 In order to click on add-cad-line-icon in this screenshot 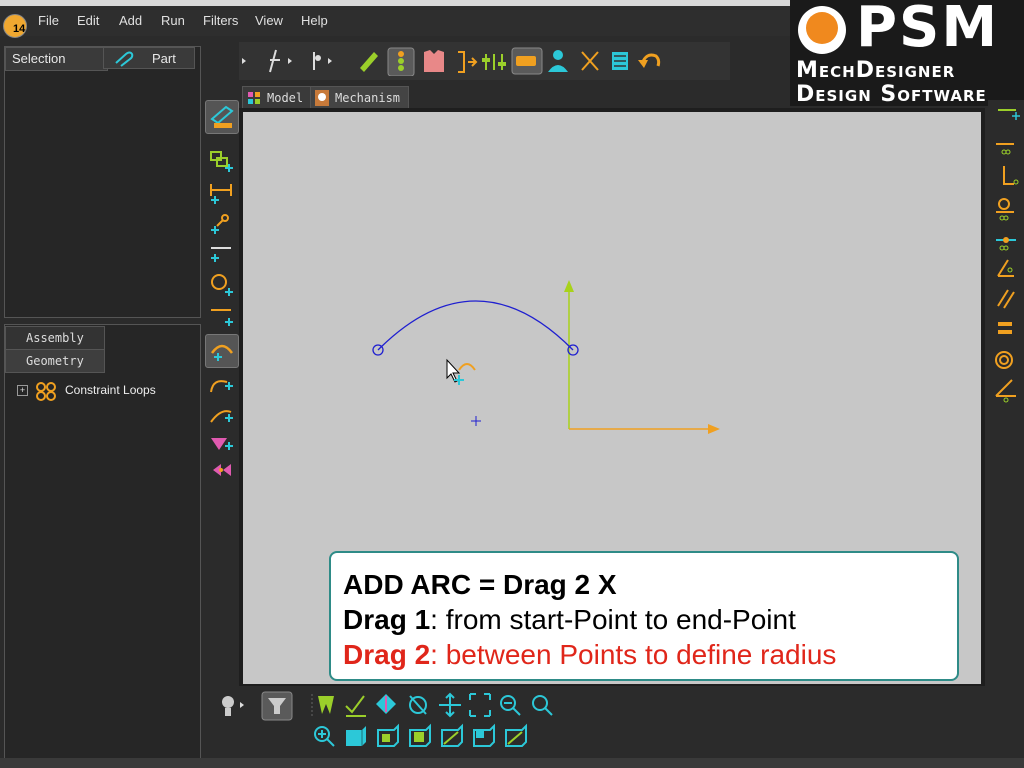, I will do `click(222, 317)`.